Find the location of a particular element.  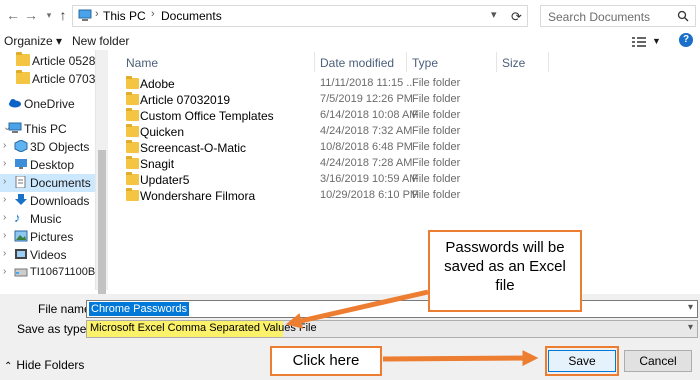

sidebar-item-label: Videos is located at coordinates (48, 255).